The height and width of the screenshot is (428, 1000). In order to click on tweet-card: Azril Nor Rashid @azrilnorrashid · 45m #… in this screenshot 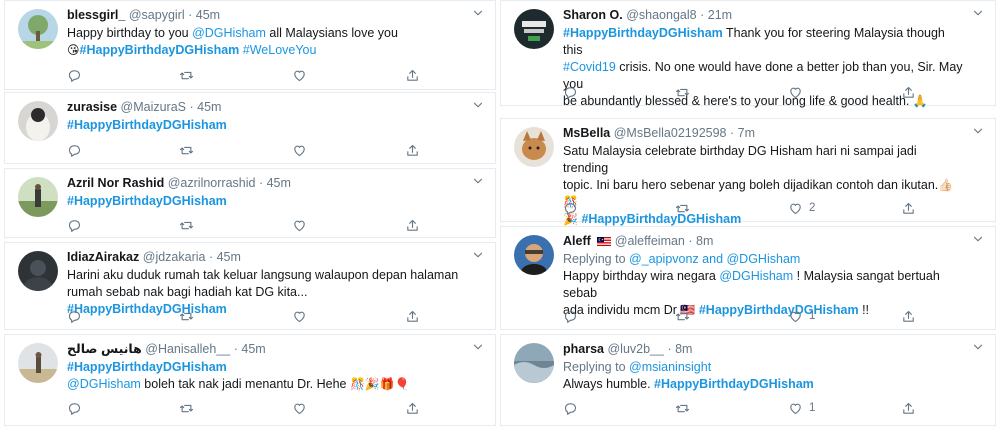, I will do `click(250, 203)`.